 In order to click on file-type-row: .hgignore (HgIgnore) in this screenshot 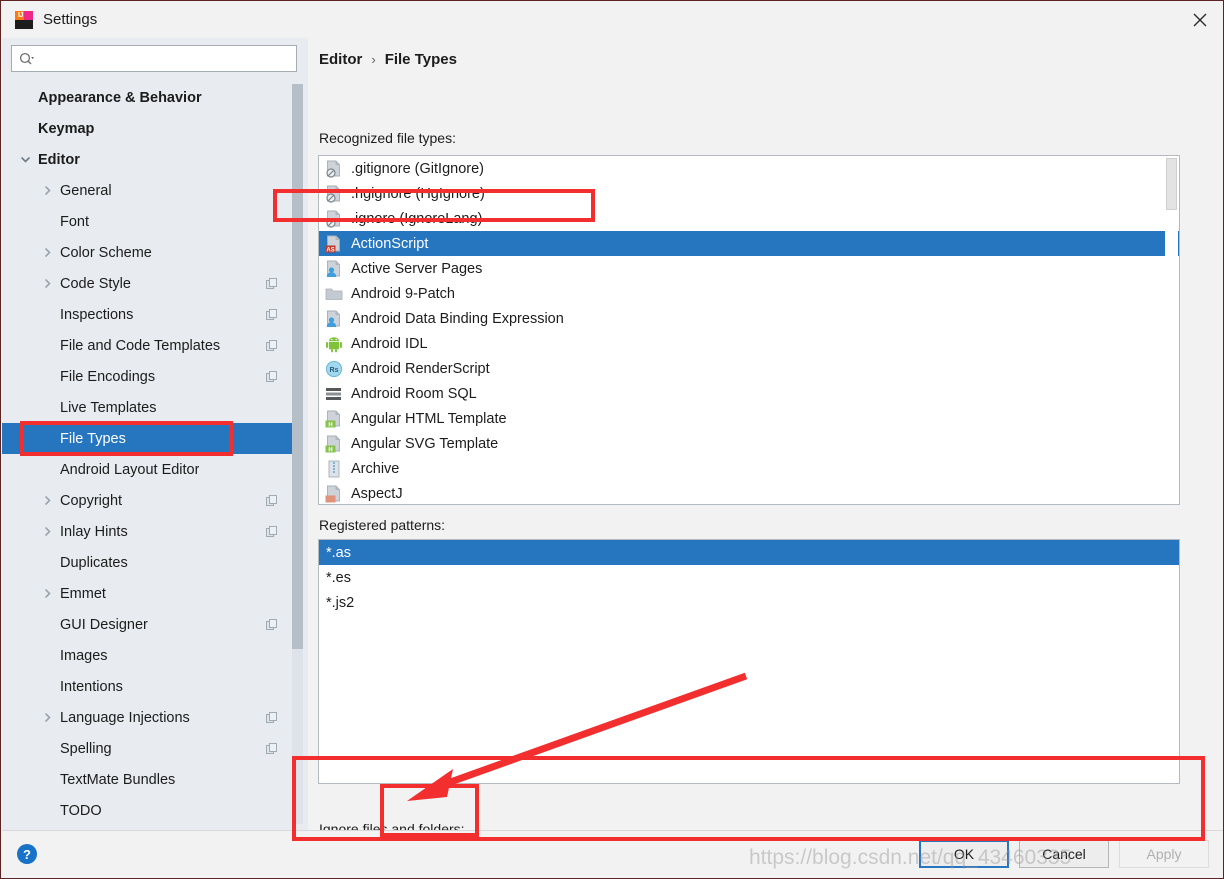, I will do `click(749, 193)`.